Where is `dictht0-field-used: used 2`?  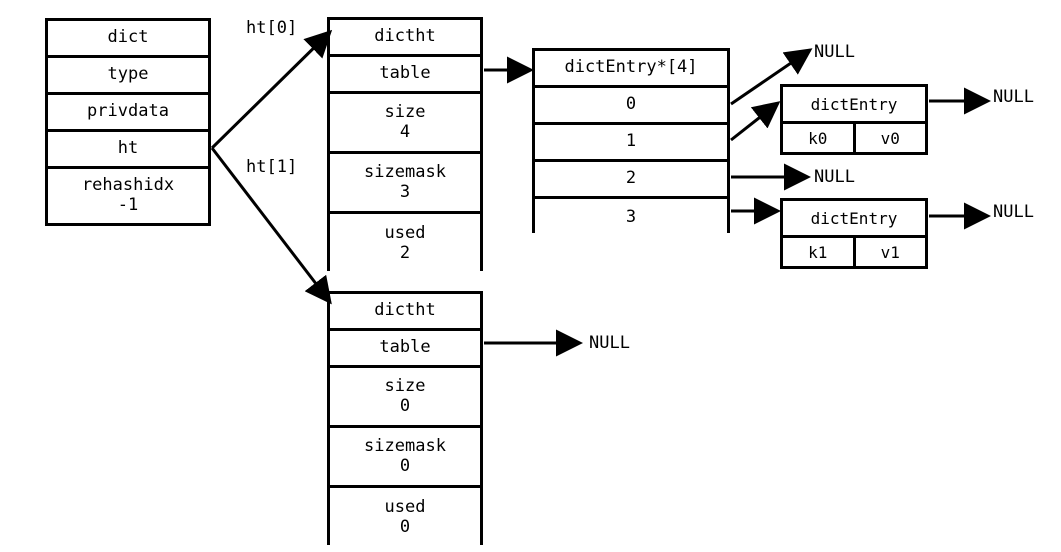 dictht0-field-used: used 2 is located at coordinates (405, 244).